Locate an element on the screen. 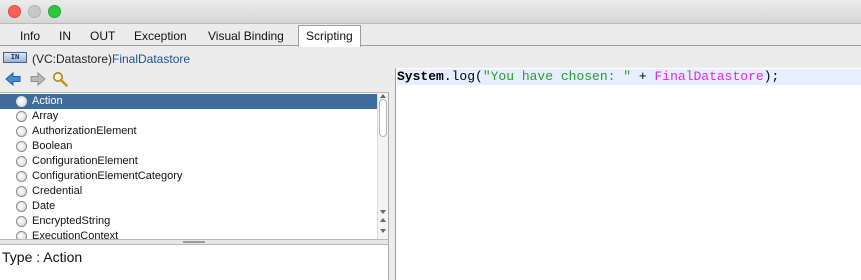  tab-visual-binding: Visual Binding is located at coordinates (246, 36).